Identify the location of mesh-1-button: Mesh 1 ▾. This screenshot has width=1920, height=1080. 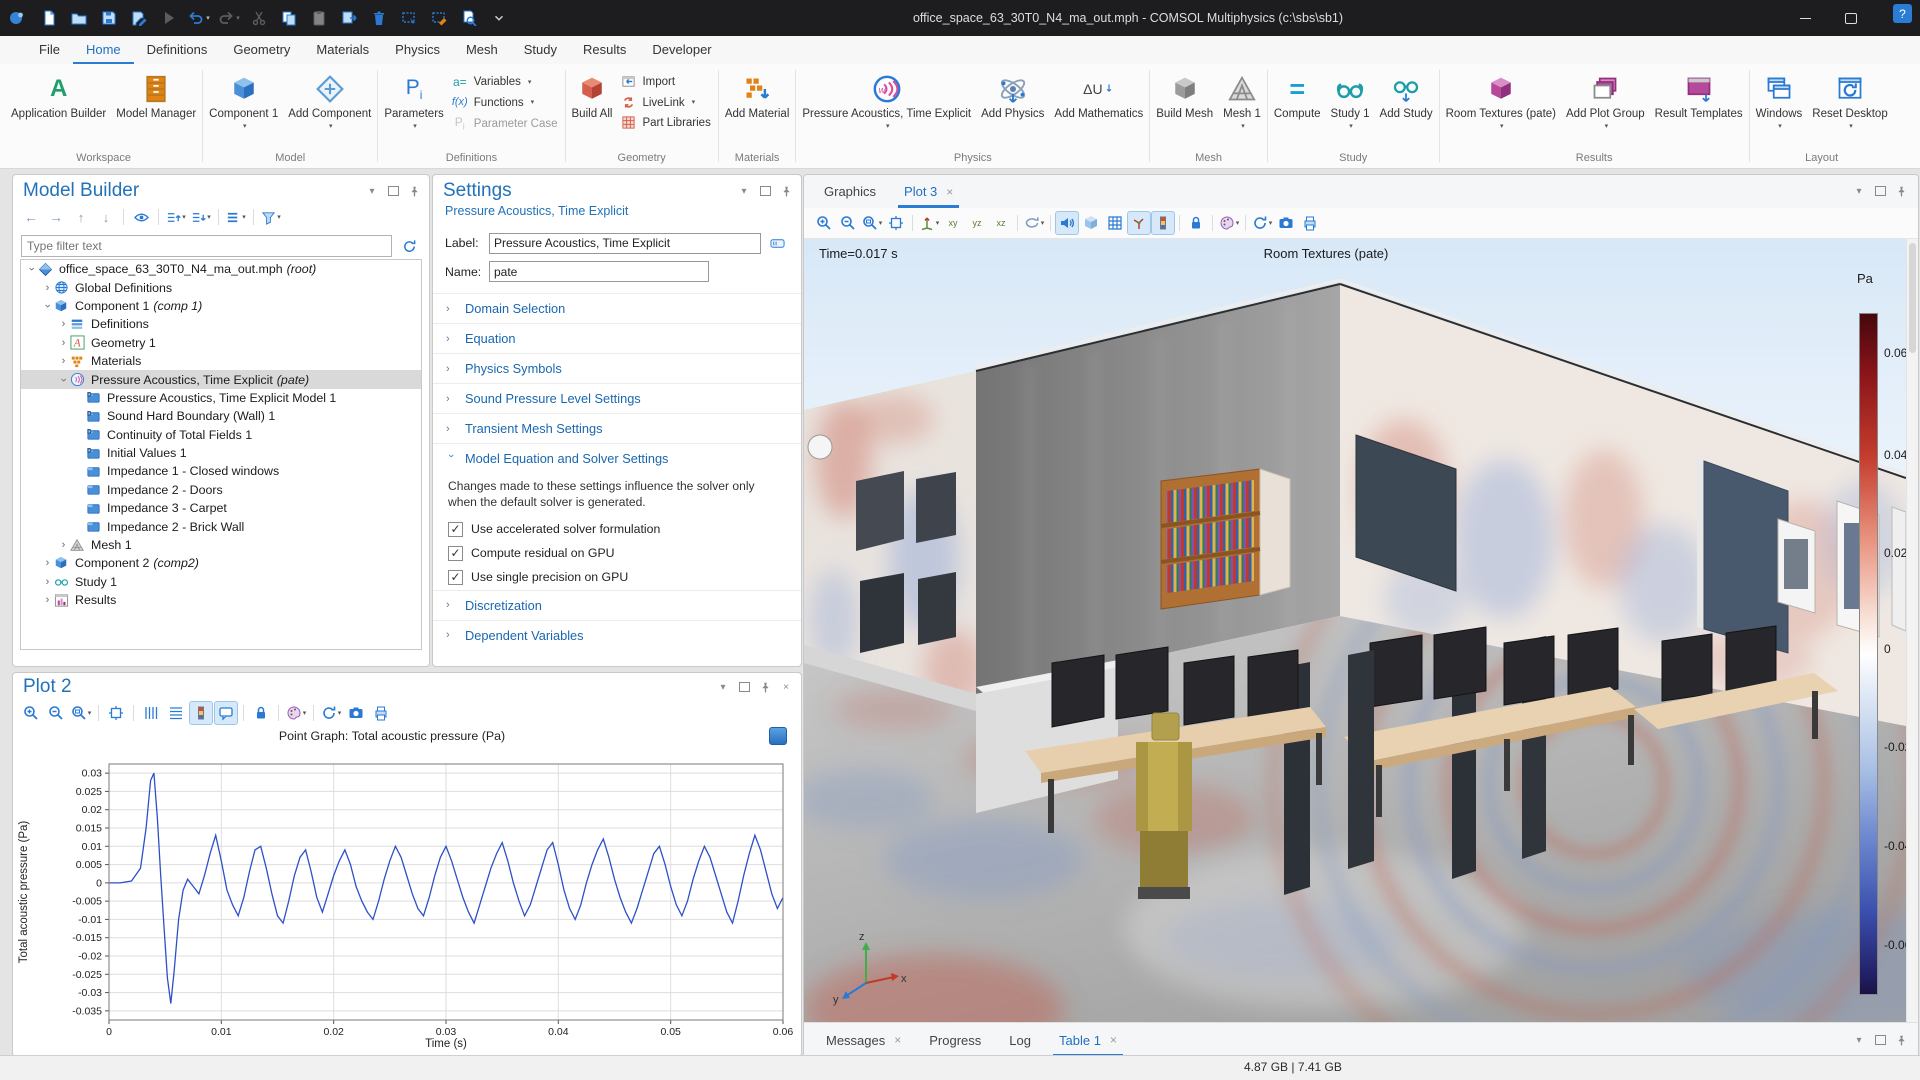
(1242, 101).